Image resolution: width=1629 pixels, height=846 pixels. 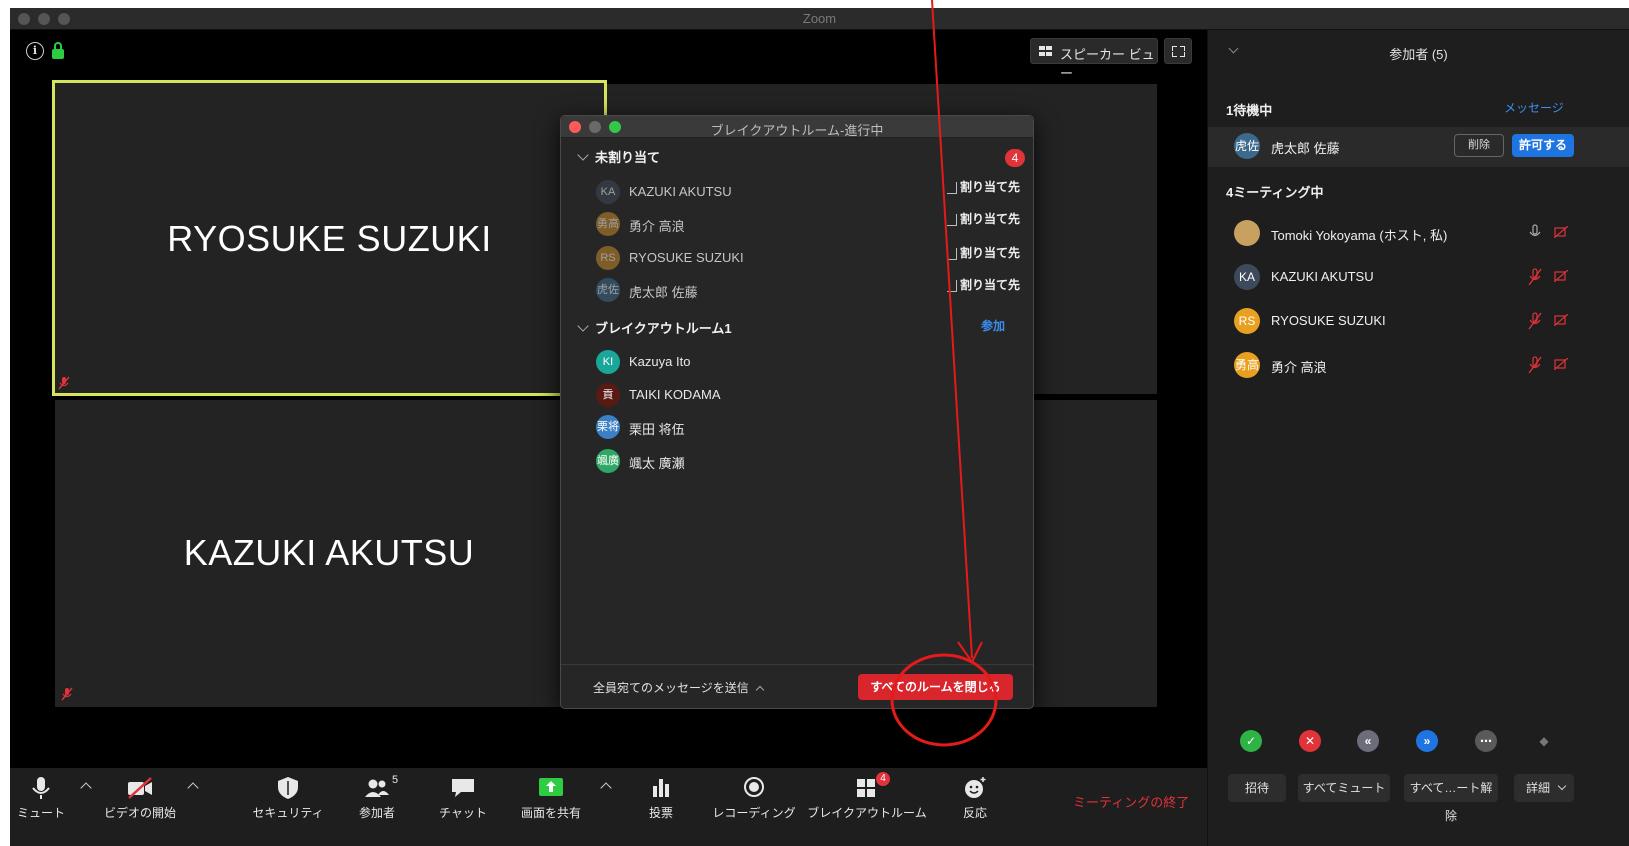 I want to click on nonverbal-reactions-bar: ✓ ✕ « » ⋯ ◆, so click(x=1418, y=741).